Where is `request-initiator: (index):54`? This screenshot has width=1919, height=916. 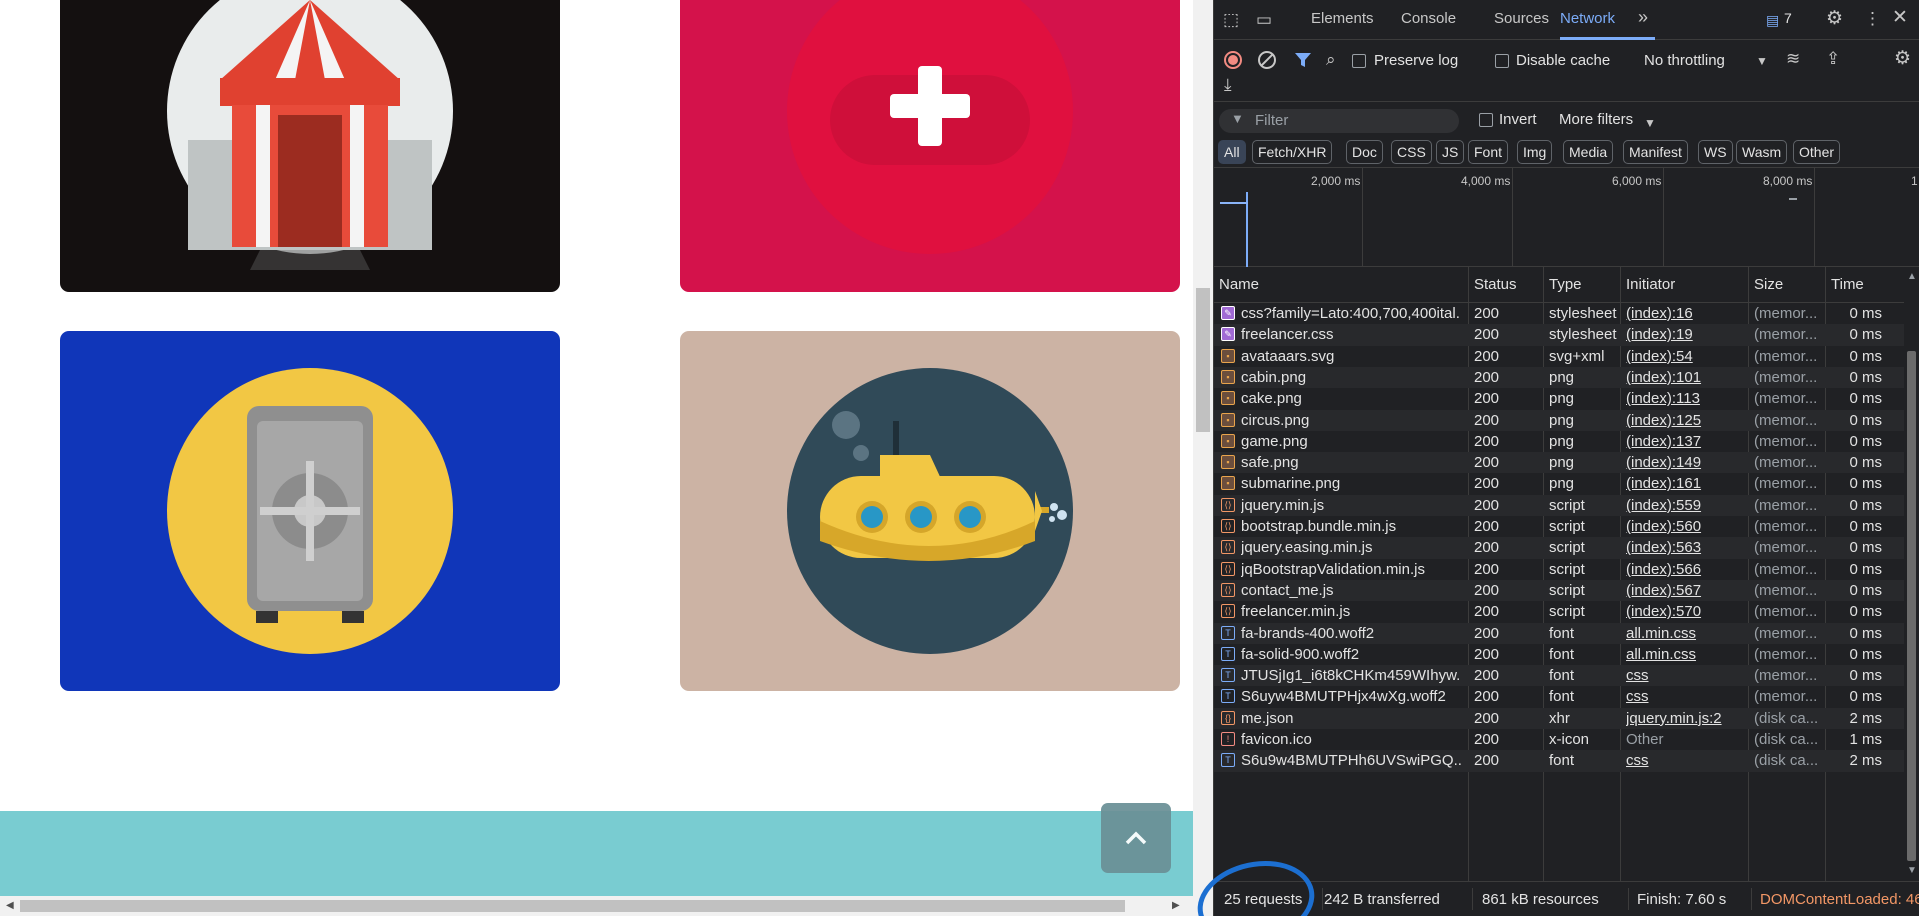 request-initiator: (index):54 is located at coordinates (1683, 356).